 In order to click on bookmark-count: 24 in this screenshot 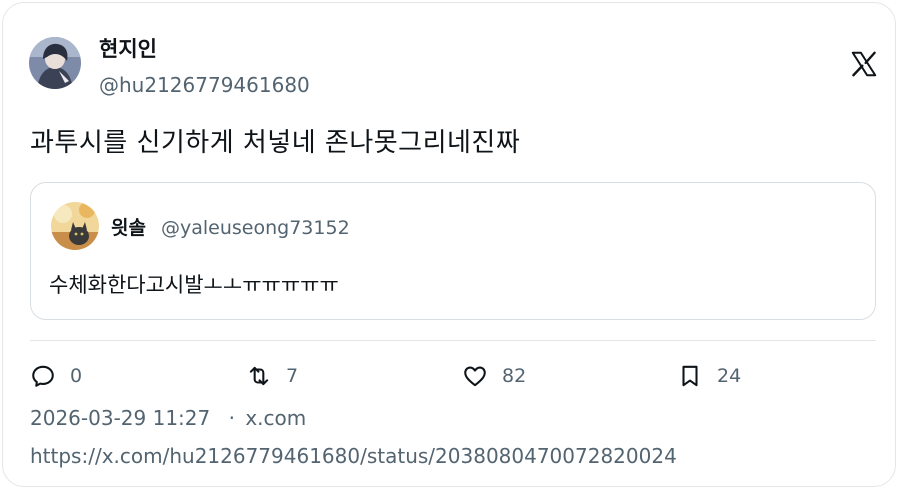, I will do `click(729, 376)`.